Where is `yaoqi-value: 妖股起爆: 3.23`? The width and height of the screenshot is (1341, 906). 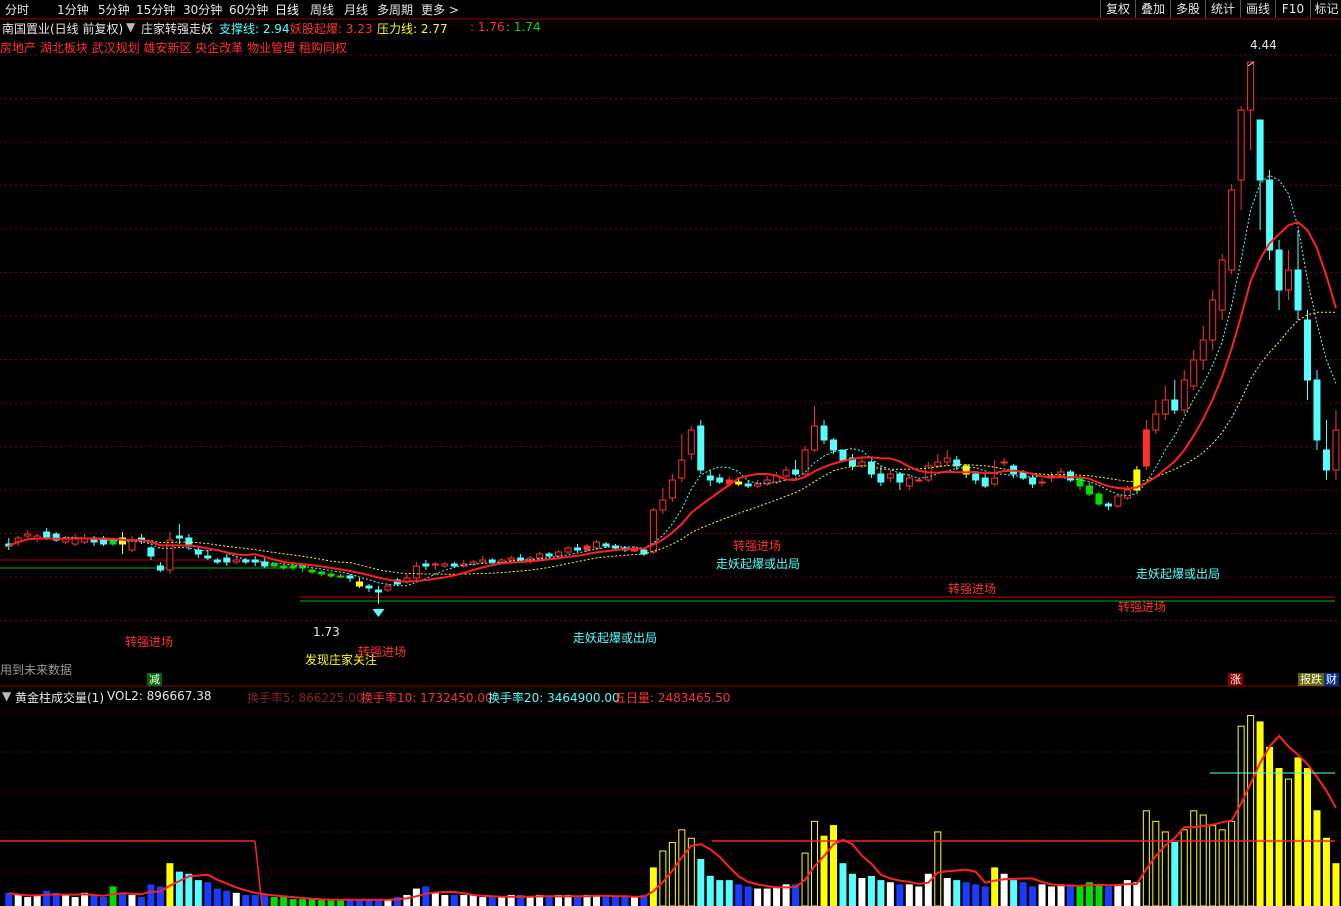
yaoqi-value: 妖股起爆: 3.23 is located at coordinates (331, 29).